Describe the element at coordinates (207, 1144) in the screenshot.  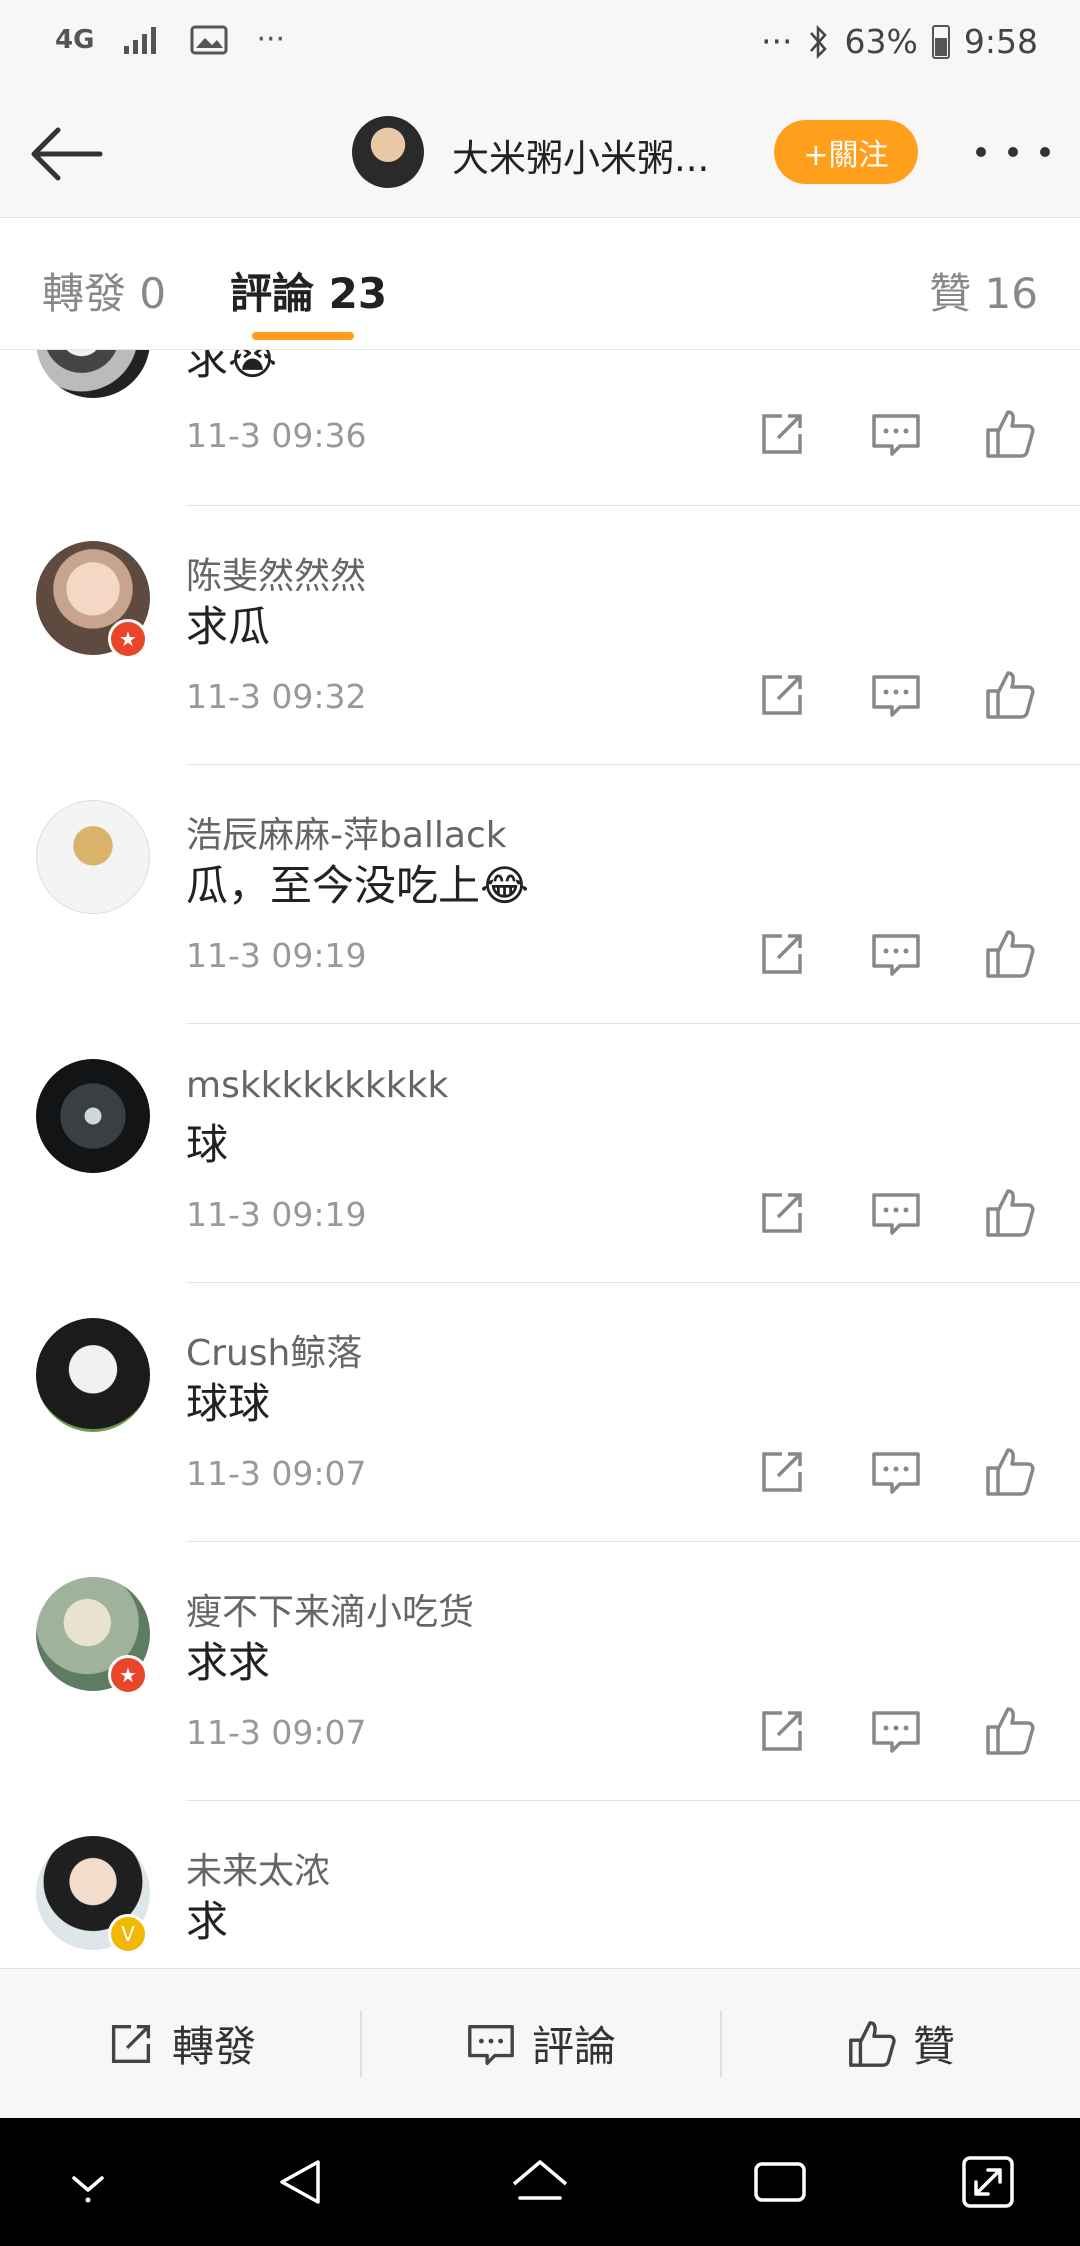
I see `comment-text: 球` at that location.